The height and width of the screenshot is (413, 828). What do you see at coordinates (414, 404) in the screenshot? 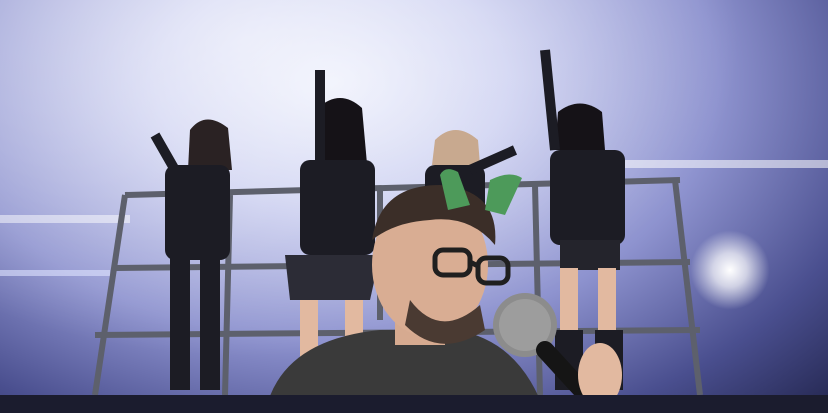
I see `stage-floor` at bounding box center [414, 404].